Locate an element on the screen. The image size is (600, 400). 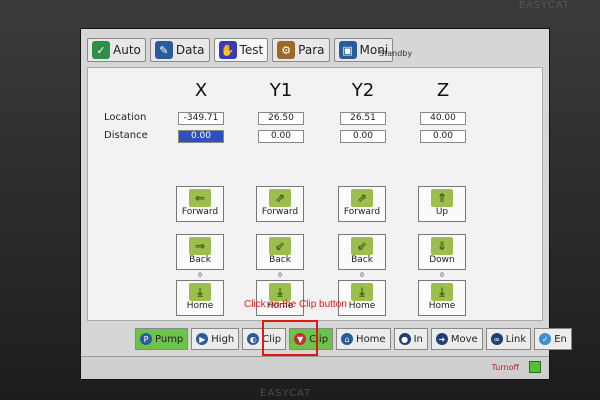
y1-back-button: ⇙ Back is located at coordinates (280, 252).